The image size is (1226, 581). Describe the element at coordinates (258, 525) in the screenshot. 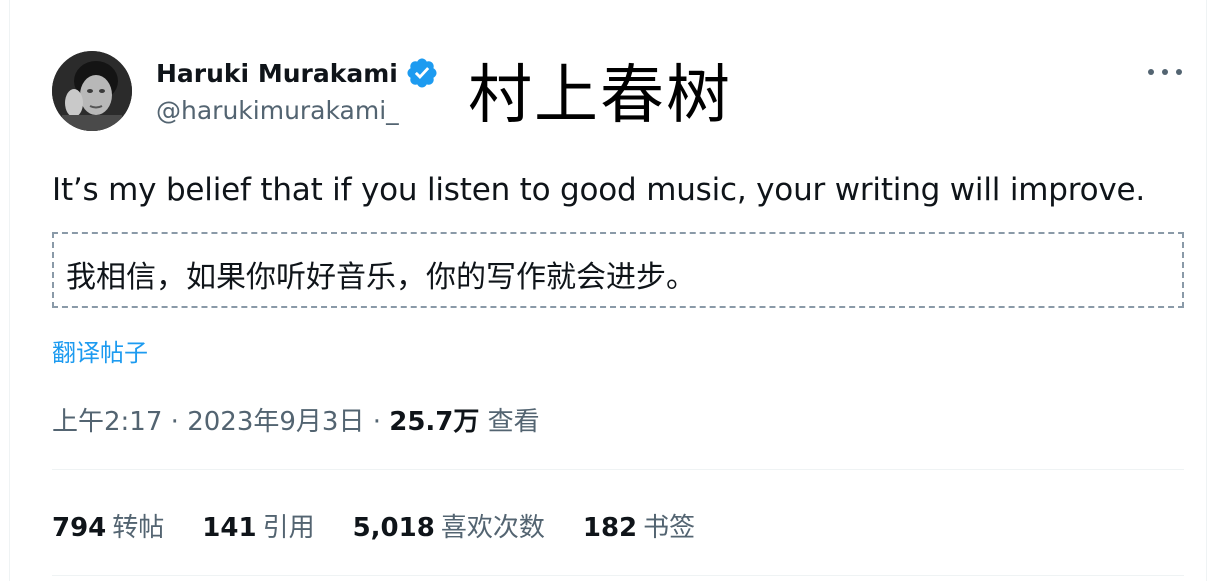

I see `stat-quotes: 141 引用` at that location.